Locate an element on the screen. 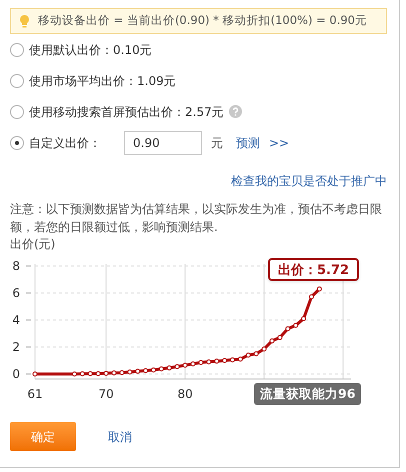 The image size is (406, 472). x-tick-label: 61 is located at coordinates (35, 394).